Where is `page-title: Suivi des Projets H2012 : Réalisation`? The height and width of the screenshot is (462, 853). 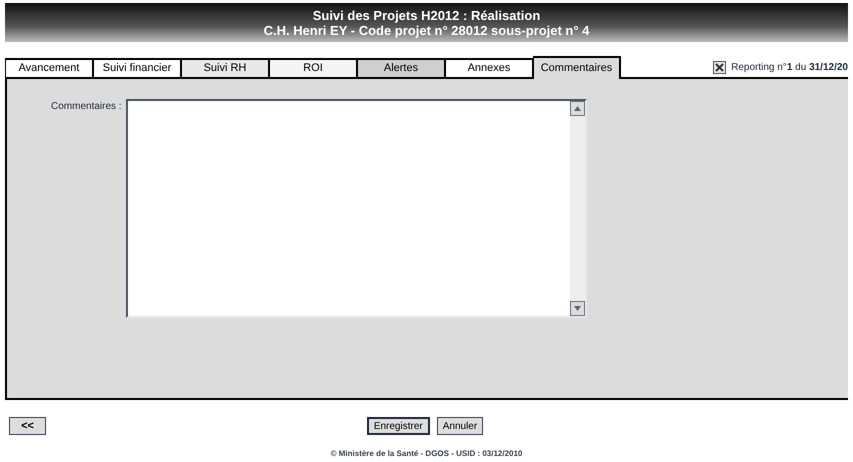
page-title: Suivi des Projets H2012 : Réalisation is located at coordinates (426, 15).